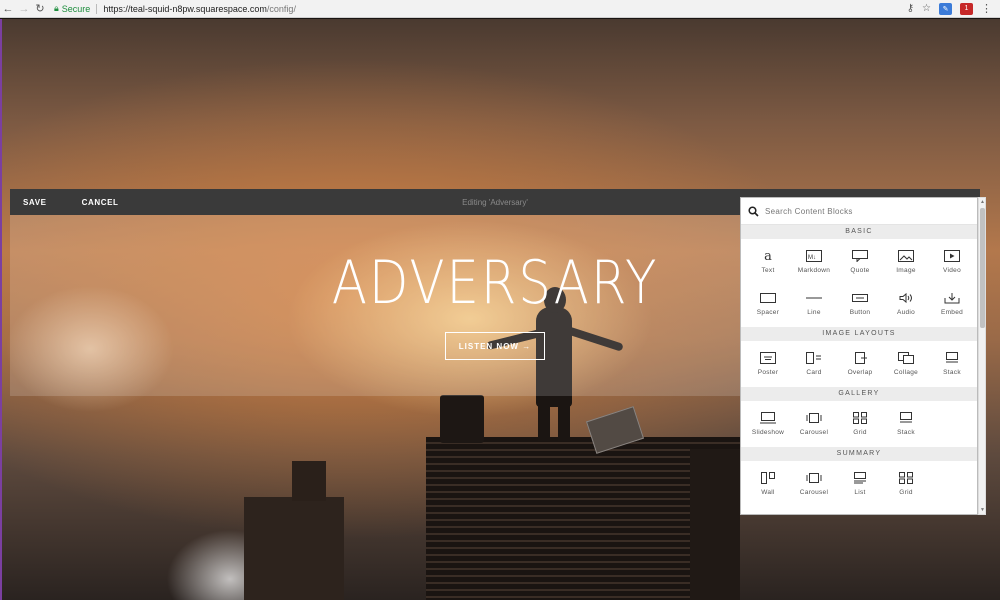  What do you see at coordinates (859, 394) in the screenshot?
I see `section-header-gallery: GALLERY` at bounding box center [859, 394].